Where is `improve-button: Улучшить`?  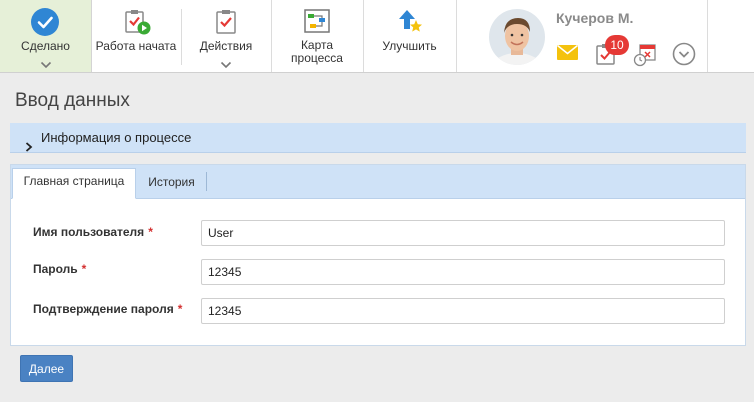
improve-button: Улучшить is located at coordinates (409, 36).